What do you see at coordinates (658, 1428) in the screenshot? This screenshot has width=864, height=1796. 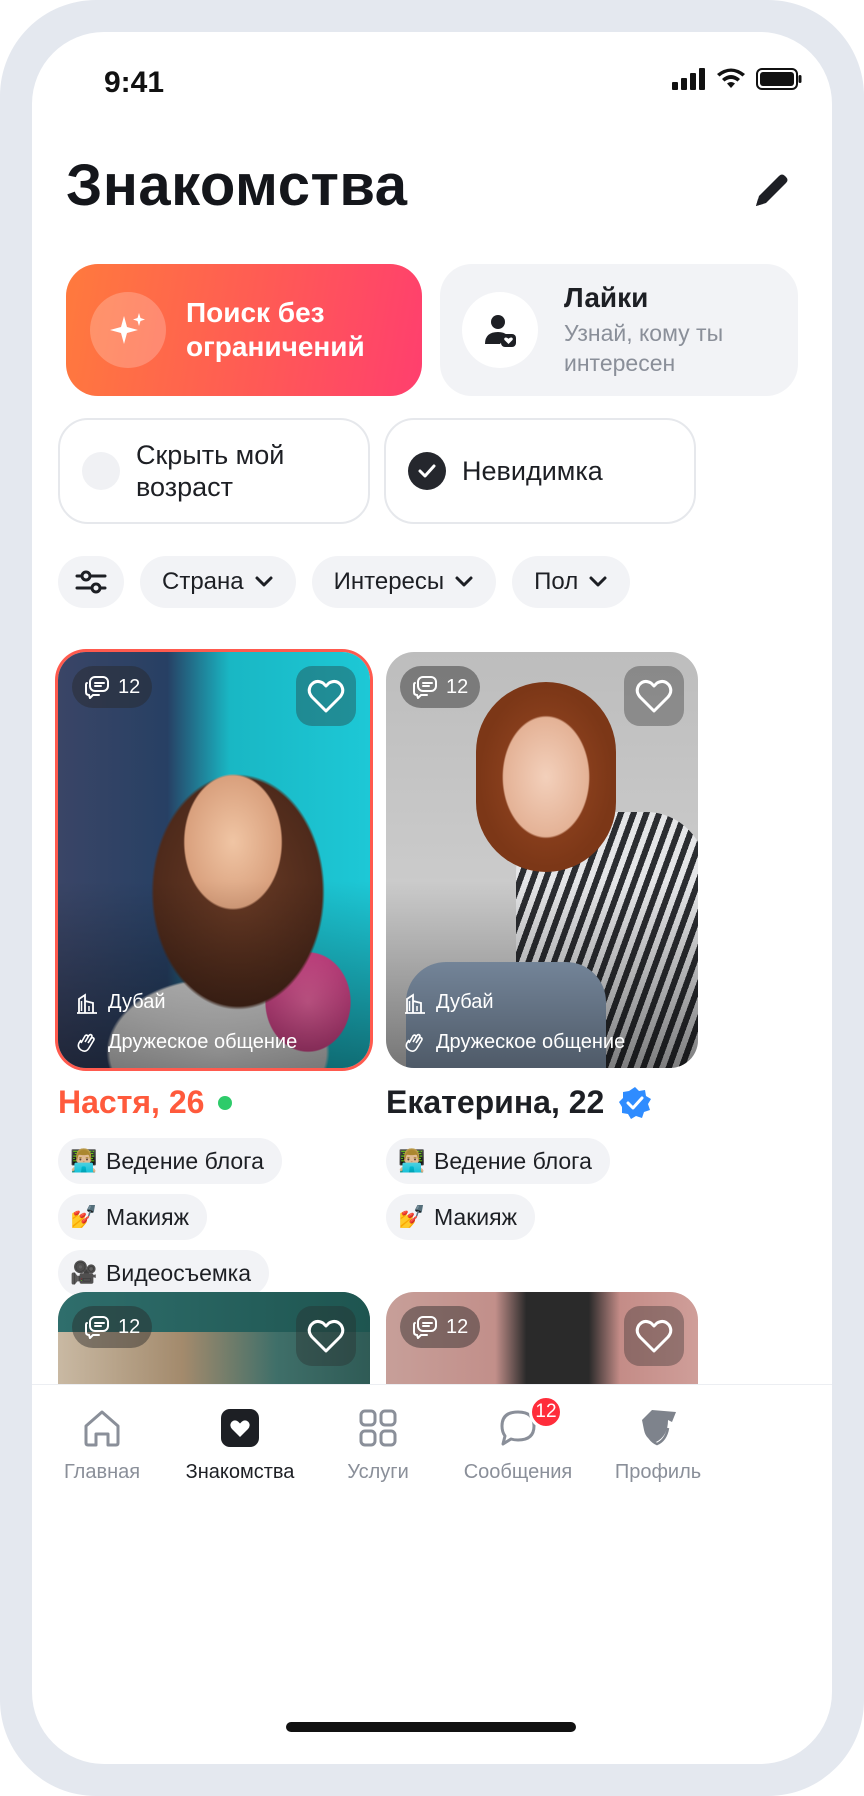 I see `avatar-icon` at bounding box center [658, 1428].